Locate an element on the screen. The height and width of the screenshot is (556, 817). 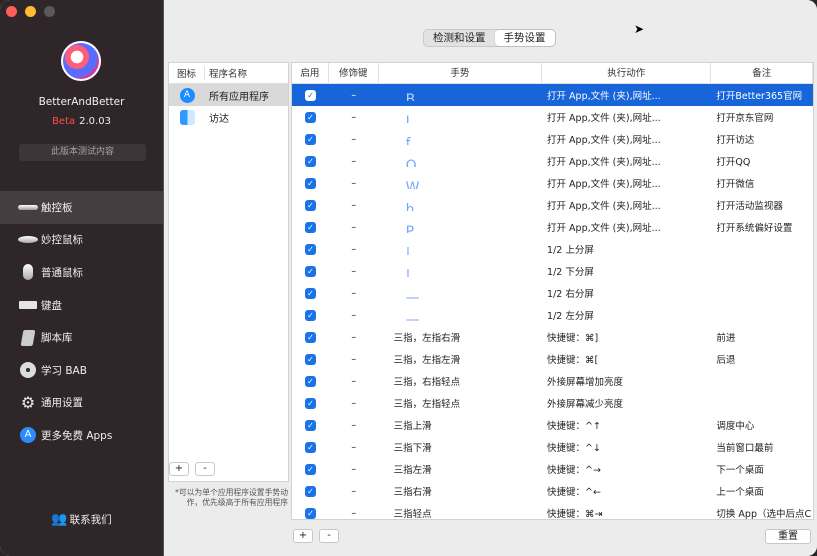
program-list-header: 图标 程序名称 is located at coordinates (228, 73).